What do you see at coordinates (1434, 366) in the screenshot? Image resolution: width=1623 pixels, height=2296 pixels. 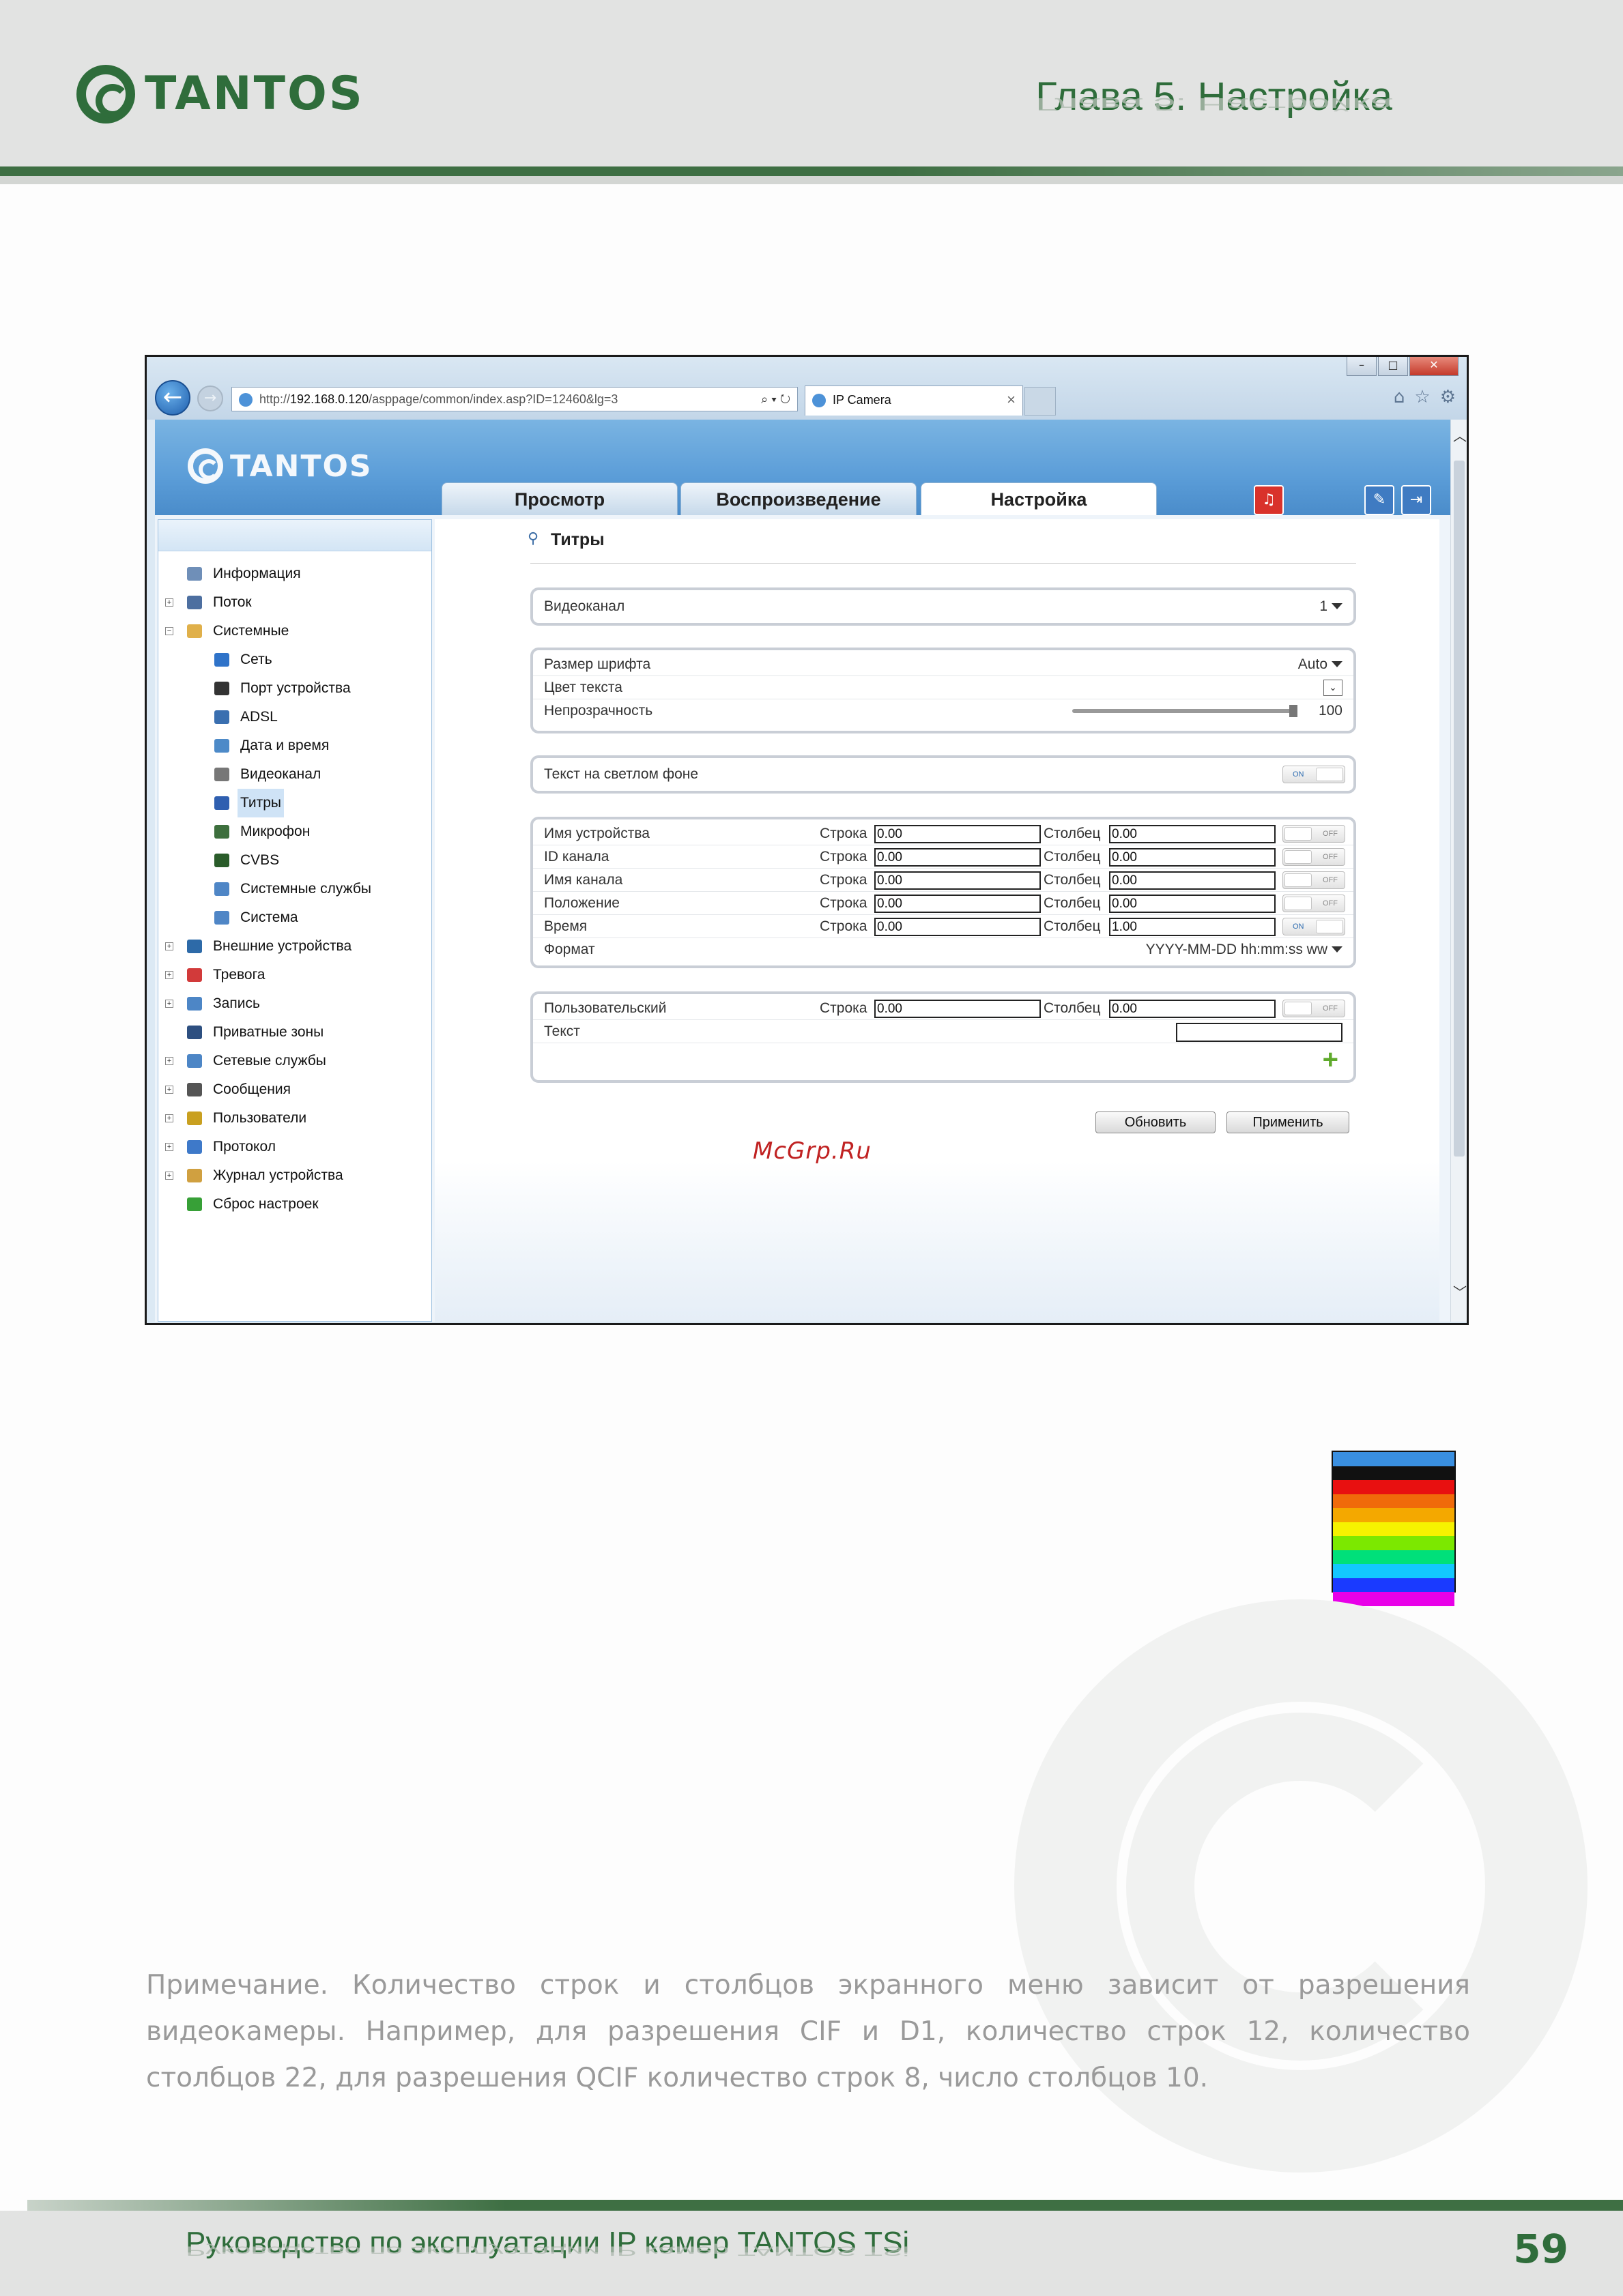 I see `close-button: ✕` at bounding box center [1434, 366].